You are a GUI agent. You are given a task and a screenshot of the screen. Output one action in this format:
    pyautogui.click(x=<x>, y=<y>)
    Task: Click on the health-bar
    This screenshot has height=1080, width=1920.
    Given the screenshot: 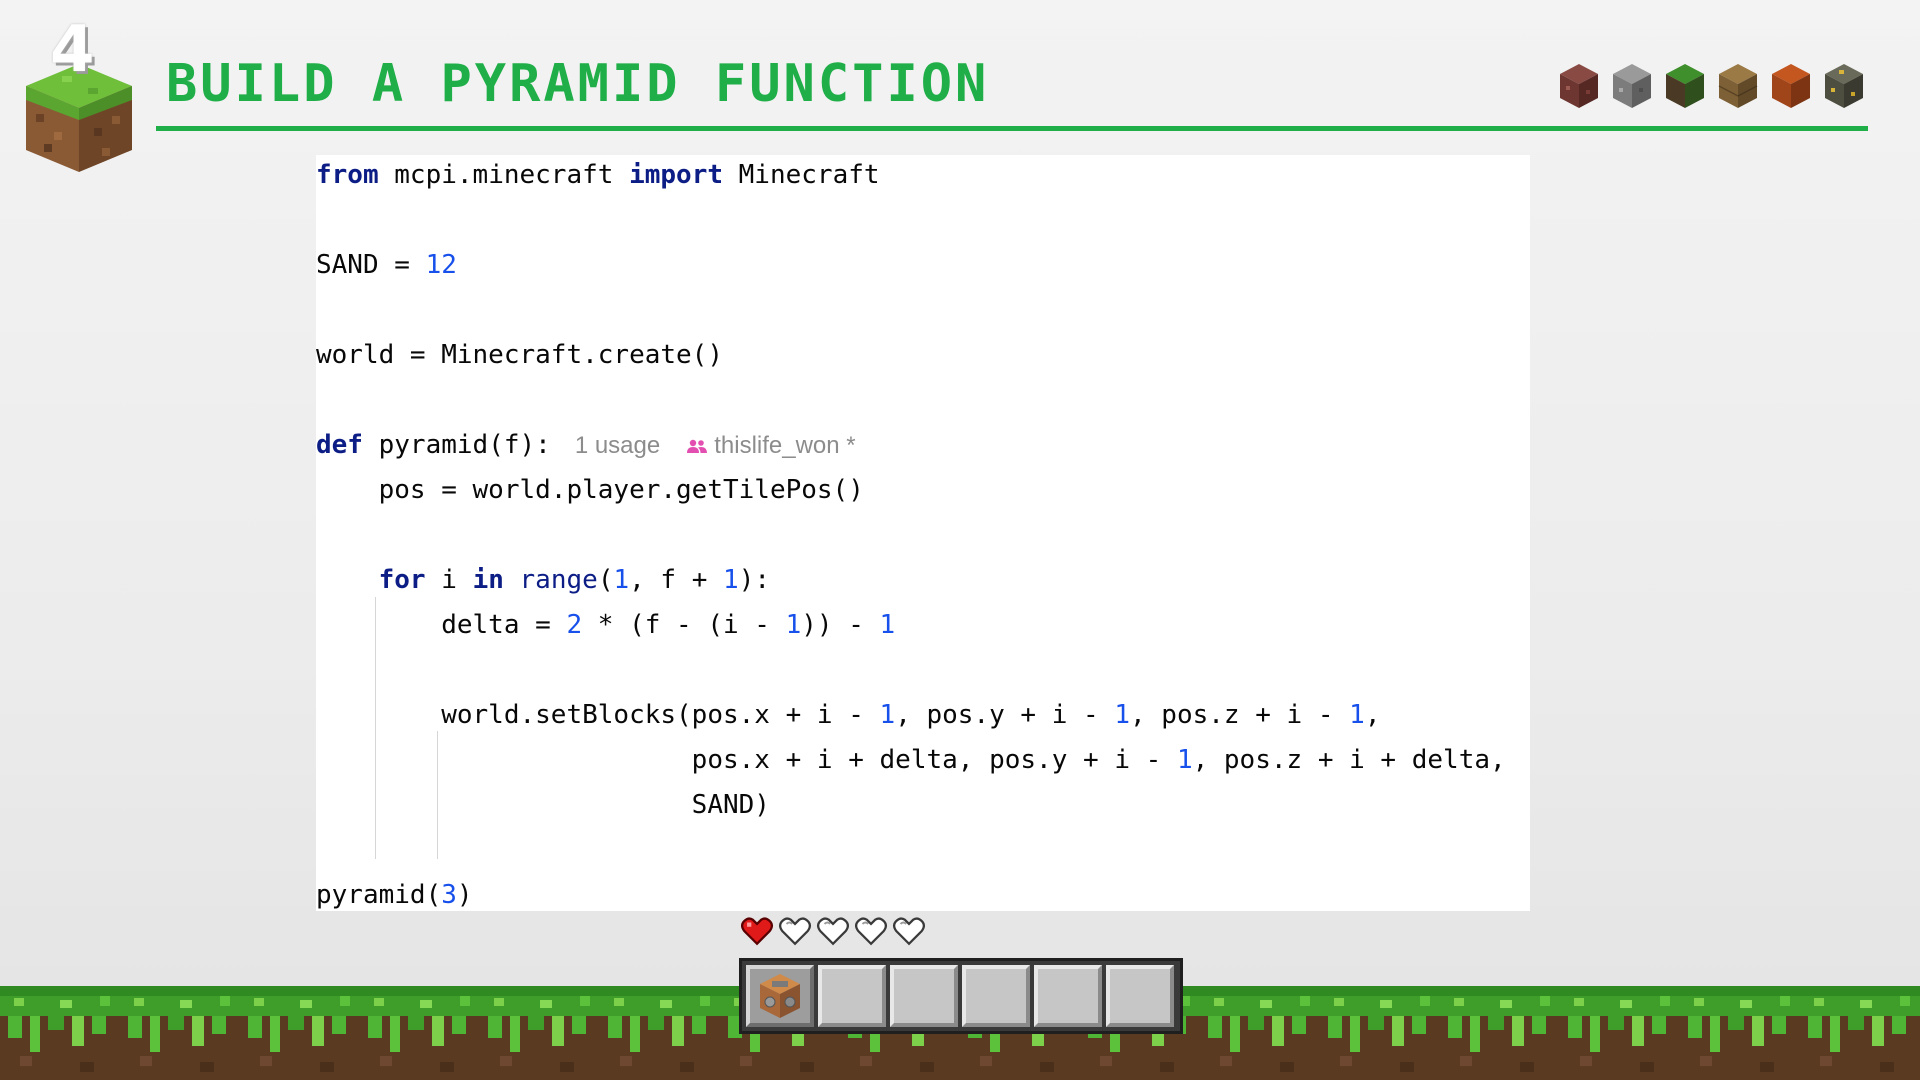 What is the action you would take?
    pyautogui.click(x=833, y=931)
    